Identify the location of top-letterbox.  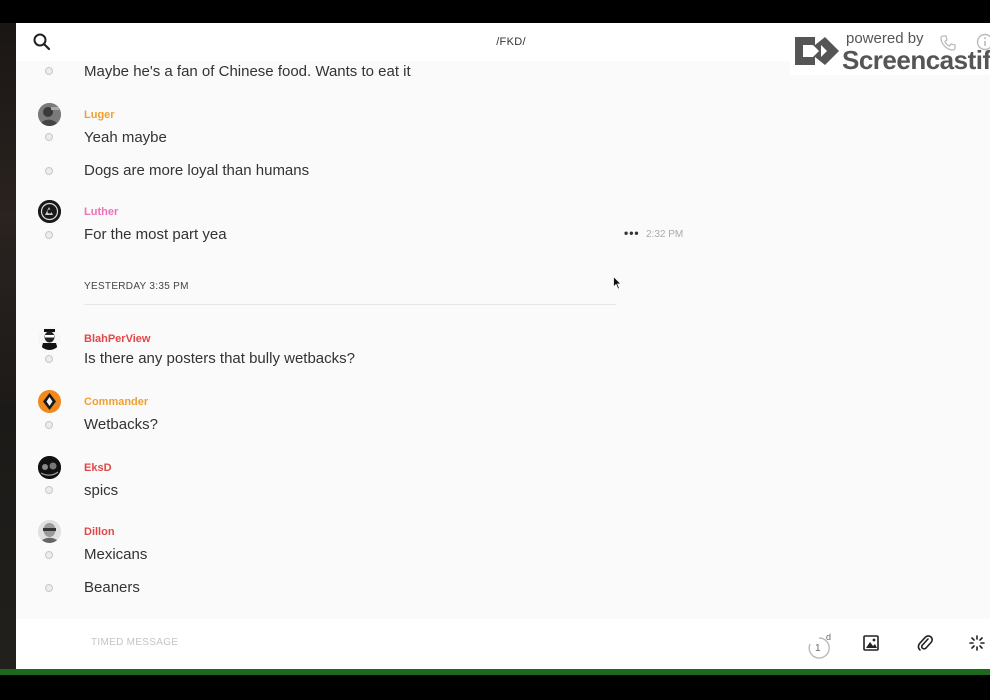
(495, 11).